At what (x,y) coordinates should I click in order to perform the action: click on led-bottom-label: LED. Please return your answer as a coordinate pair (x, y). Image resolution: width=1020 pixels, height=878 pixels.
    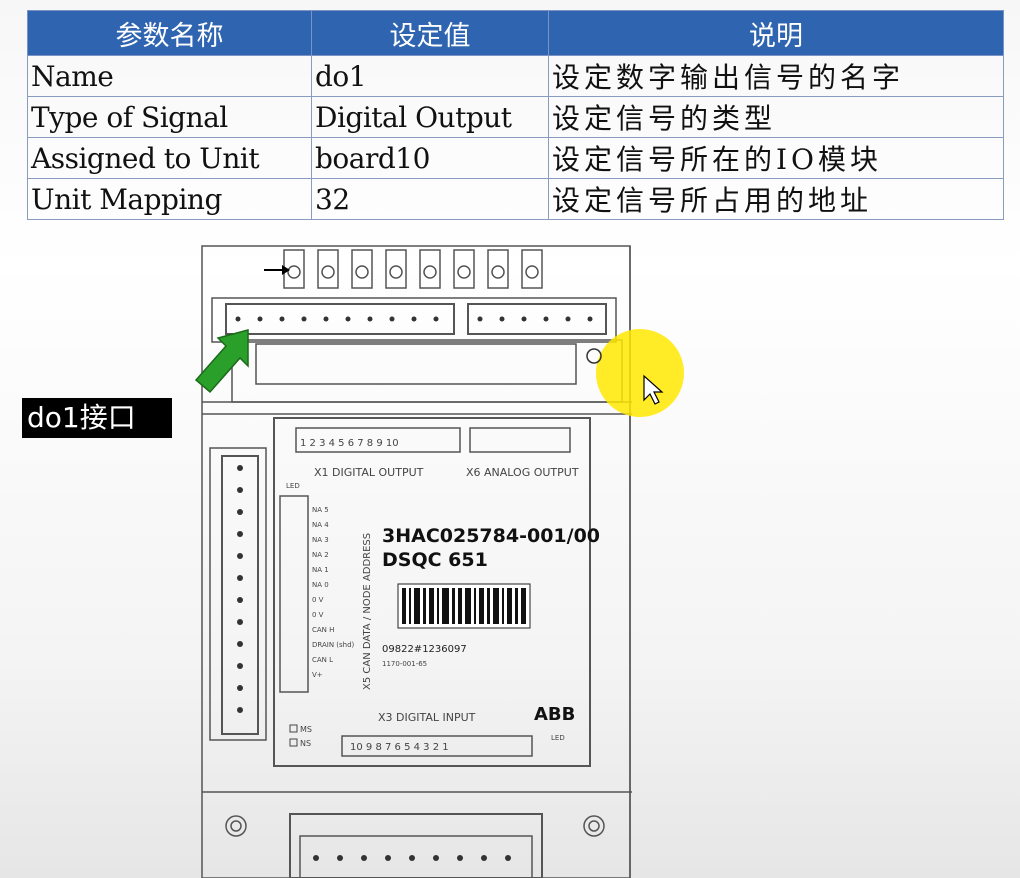
    Looking at the image, I should click on (558, 738).